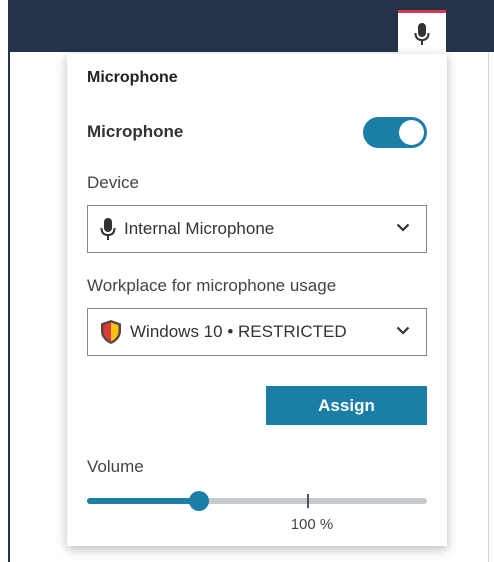 This screenshot has width=494, height=562. Describe the element at coordinates (312, 524) in the screenshot. I see `volume-tick-label: 100 %` at that location.